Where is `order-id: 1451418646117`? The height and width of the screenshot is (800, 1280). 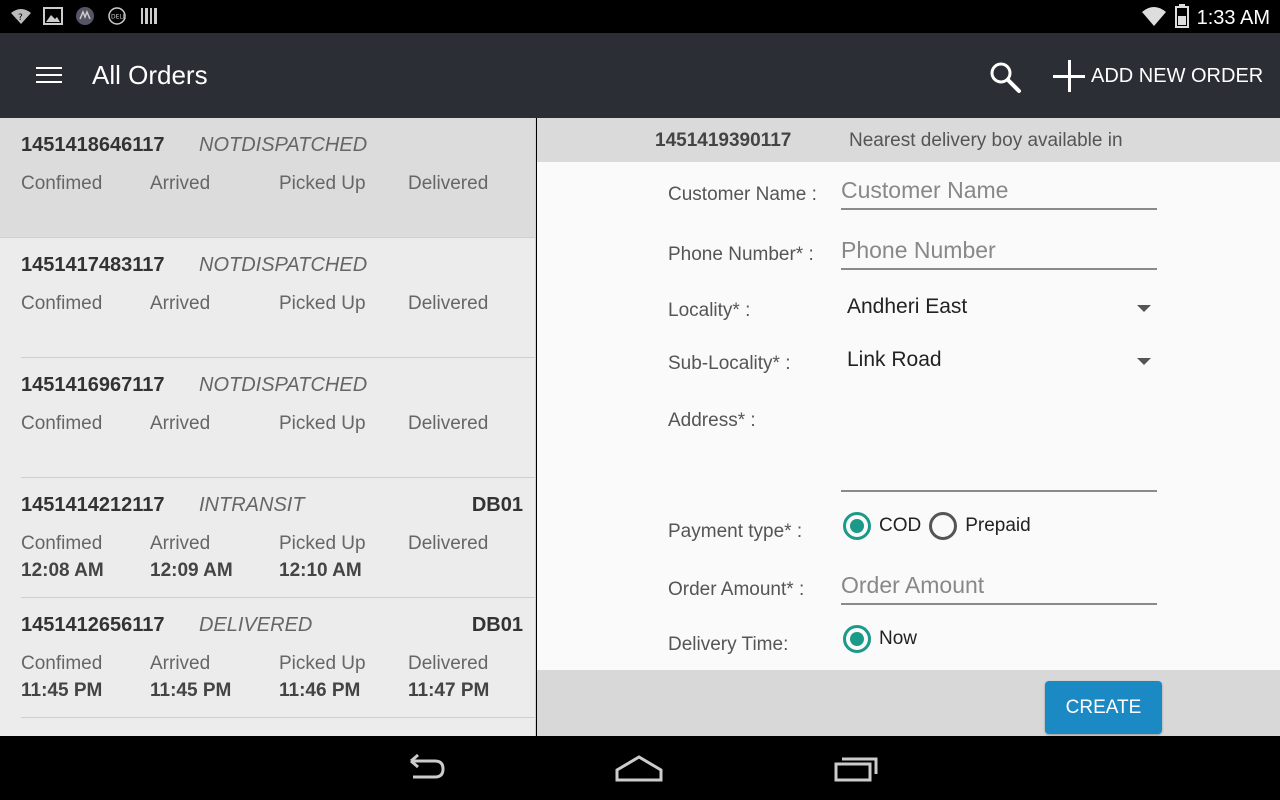
order-id: 1451418646117 is located at coordinates (93, 145).